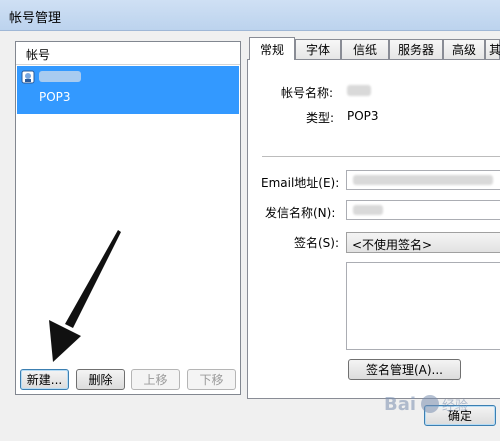  What do you see at coordinates (85, 296) in the screenshot?
I see `annotation-arrow-icon` at bounding box center [85, 296].